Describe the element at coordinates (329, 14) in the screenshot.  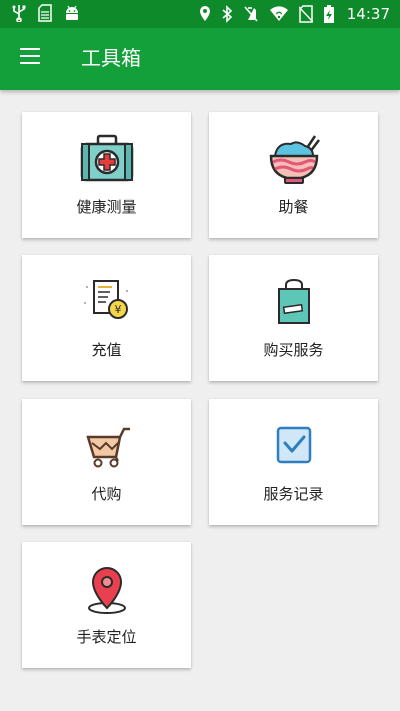
I see `battery-charging-icon` at that location.